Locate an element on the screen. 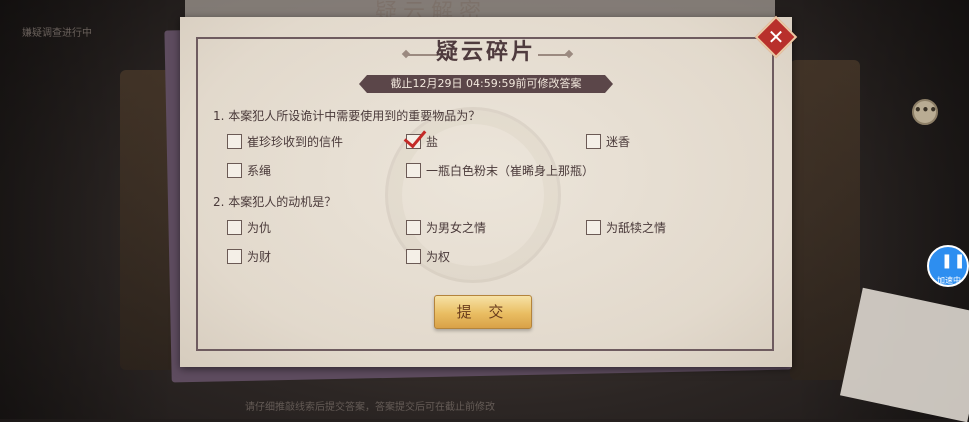 This screenshot has height=422, width=969. title-ornament-right is located at coordinates (553, 55).